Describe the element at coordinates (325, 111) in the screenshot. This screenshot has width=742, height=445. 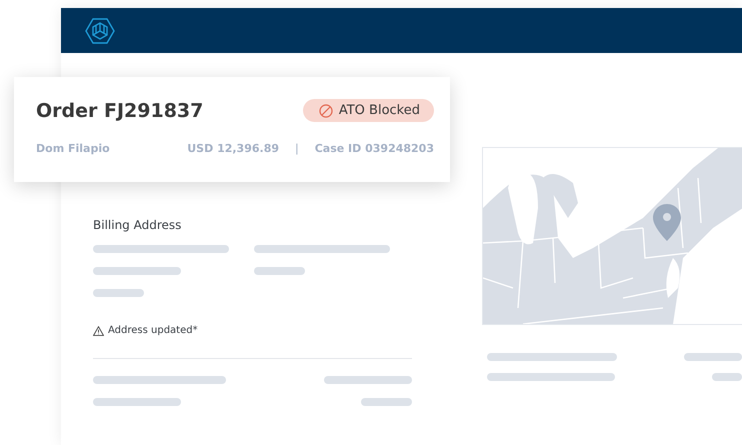
I see `blocked-icon` at that location.